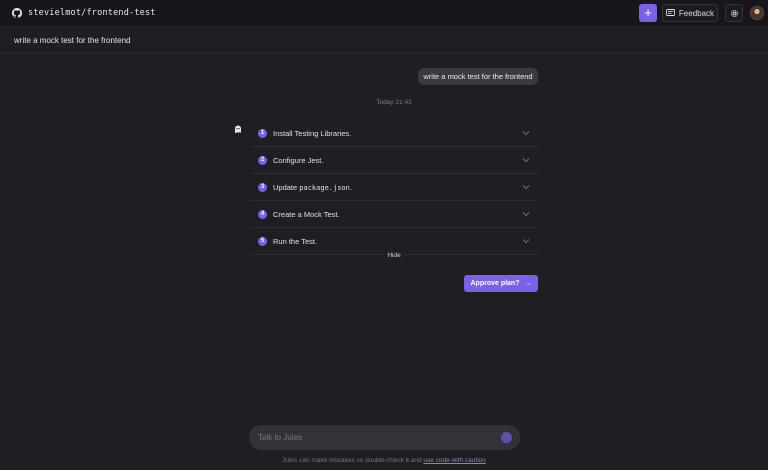 The width and height of the screenshot is (768, 470). What do you see at coordinates (495, 283) in the screenshot?
I see `approve-plan-label: Approve plan?` at bounding box center [495, 283].